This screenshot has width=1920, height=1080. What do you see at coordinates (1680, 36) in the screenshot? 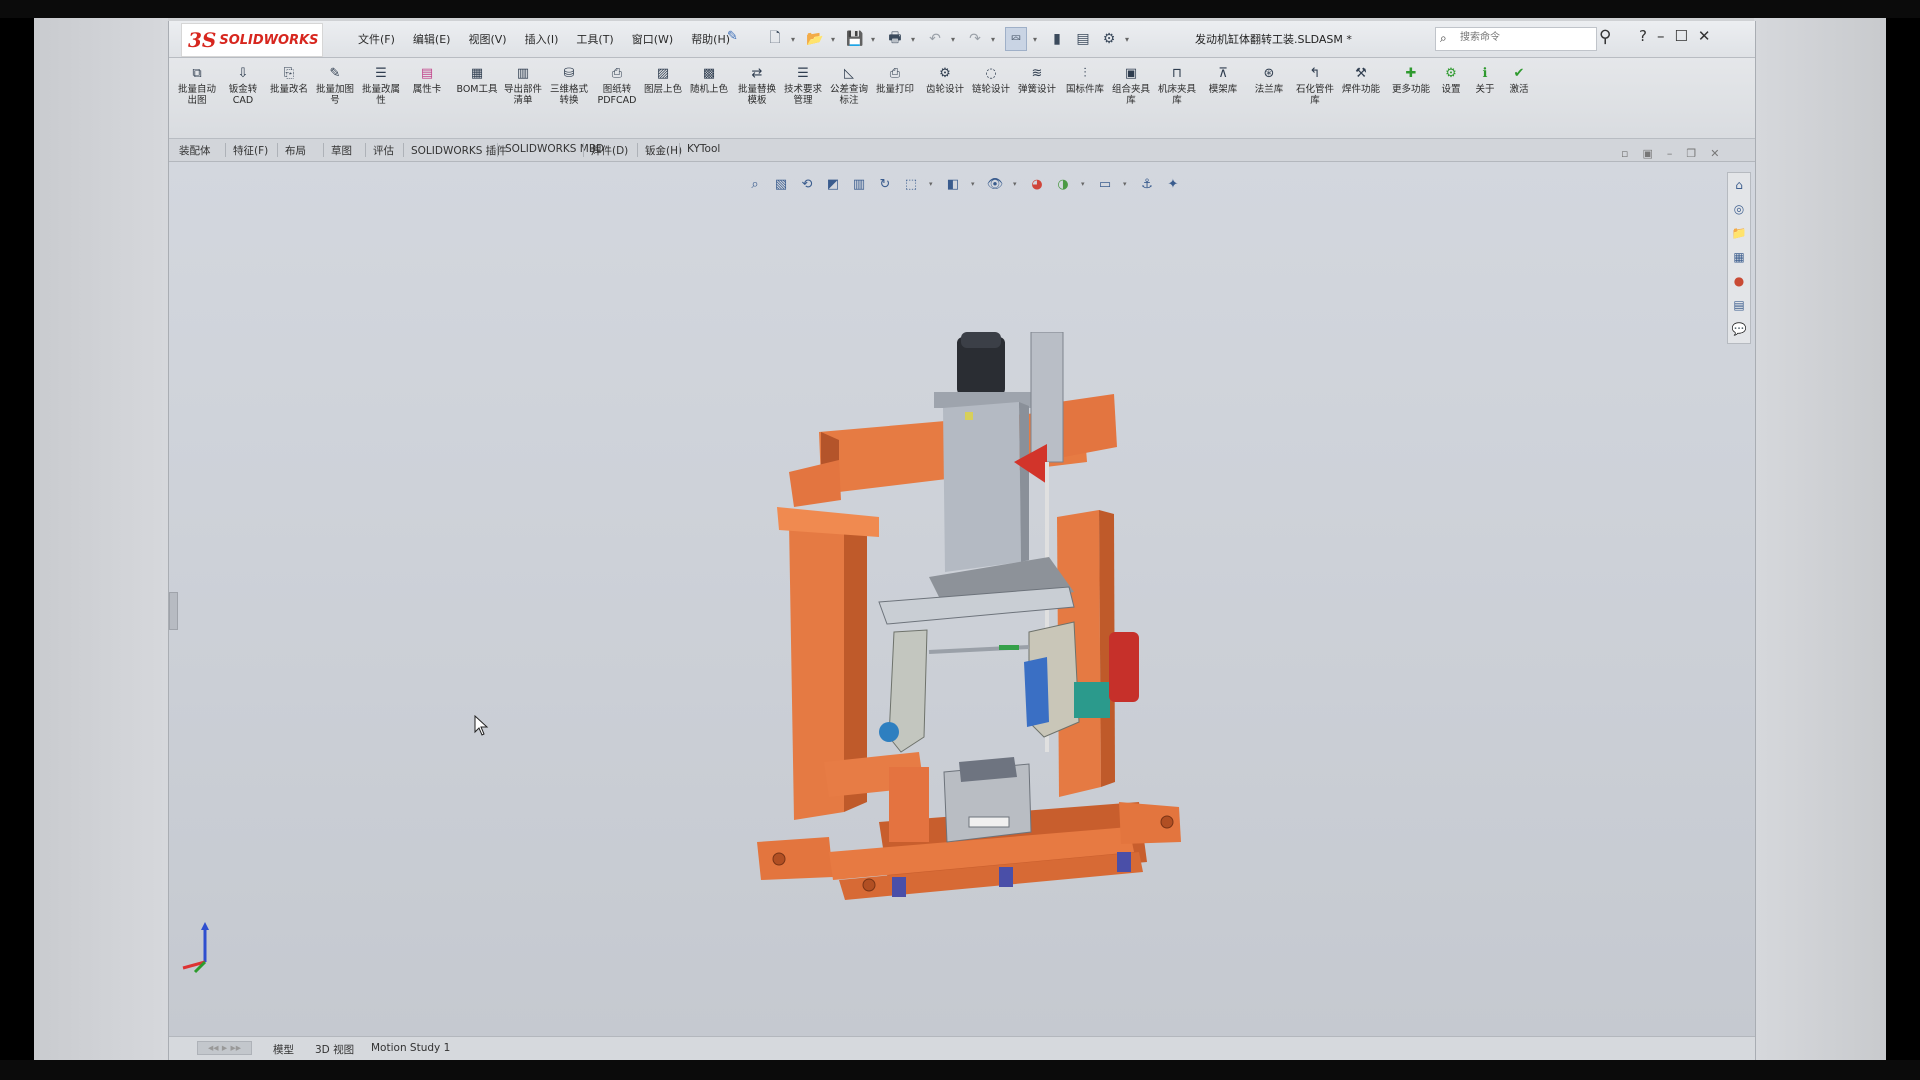
I see `maximize-icon: ☐` at bounding box center [1680, 36].